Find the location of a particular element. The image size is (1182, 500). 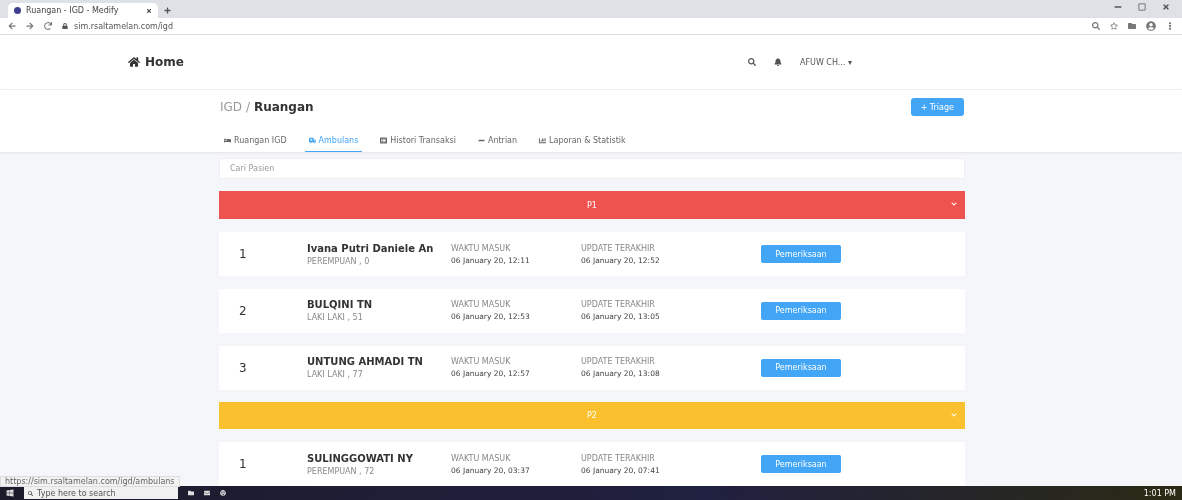

priority-bar: P1 is located at coordinates (592, 205).